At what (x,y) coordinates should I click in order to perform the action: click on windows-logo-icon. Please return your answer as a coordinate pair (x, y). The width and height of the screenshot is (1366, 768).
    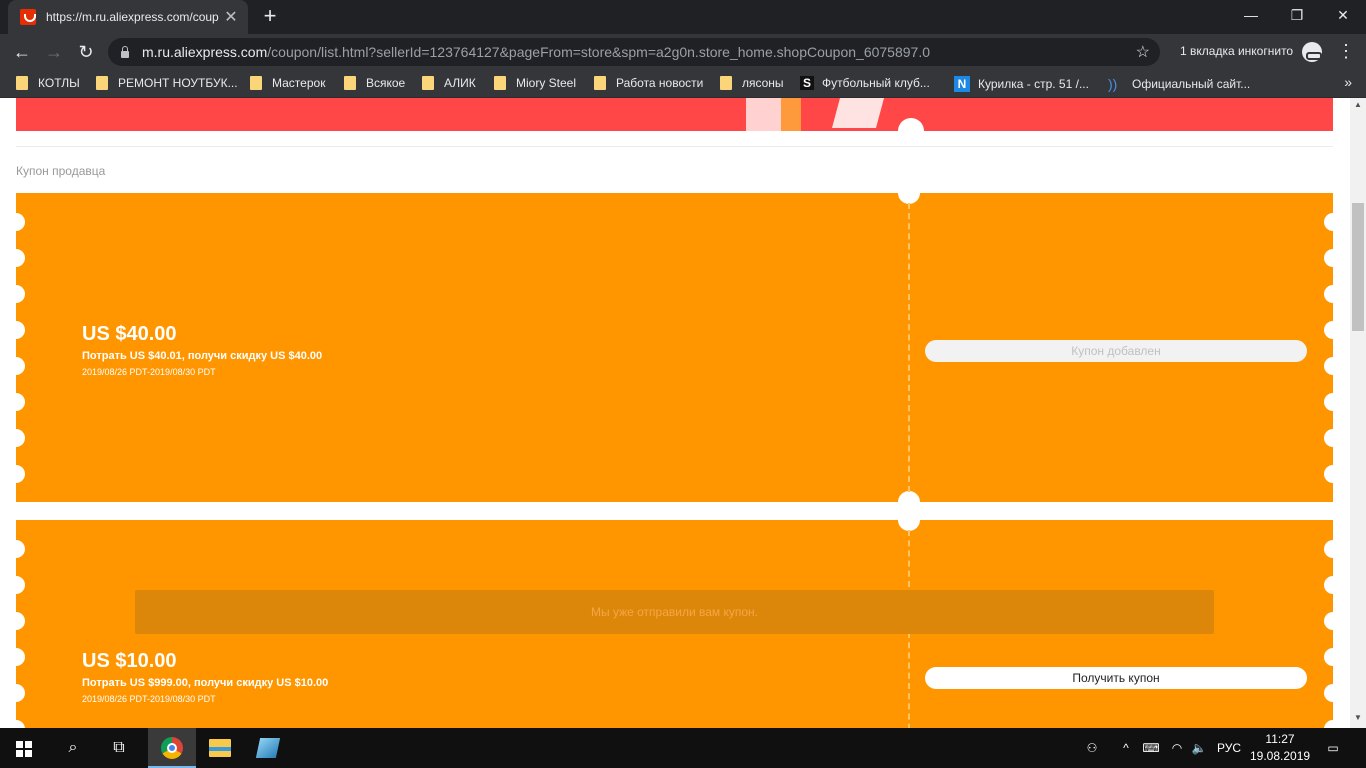
    Looking at the image, I should click on (24, 749).